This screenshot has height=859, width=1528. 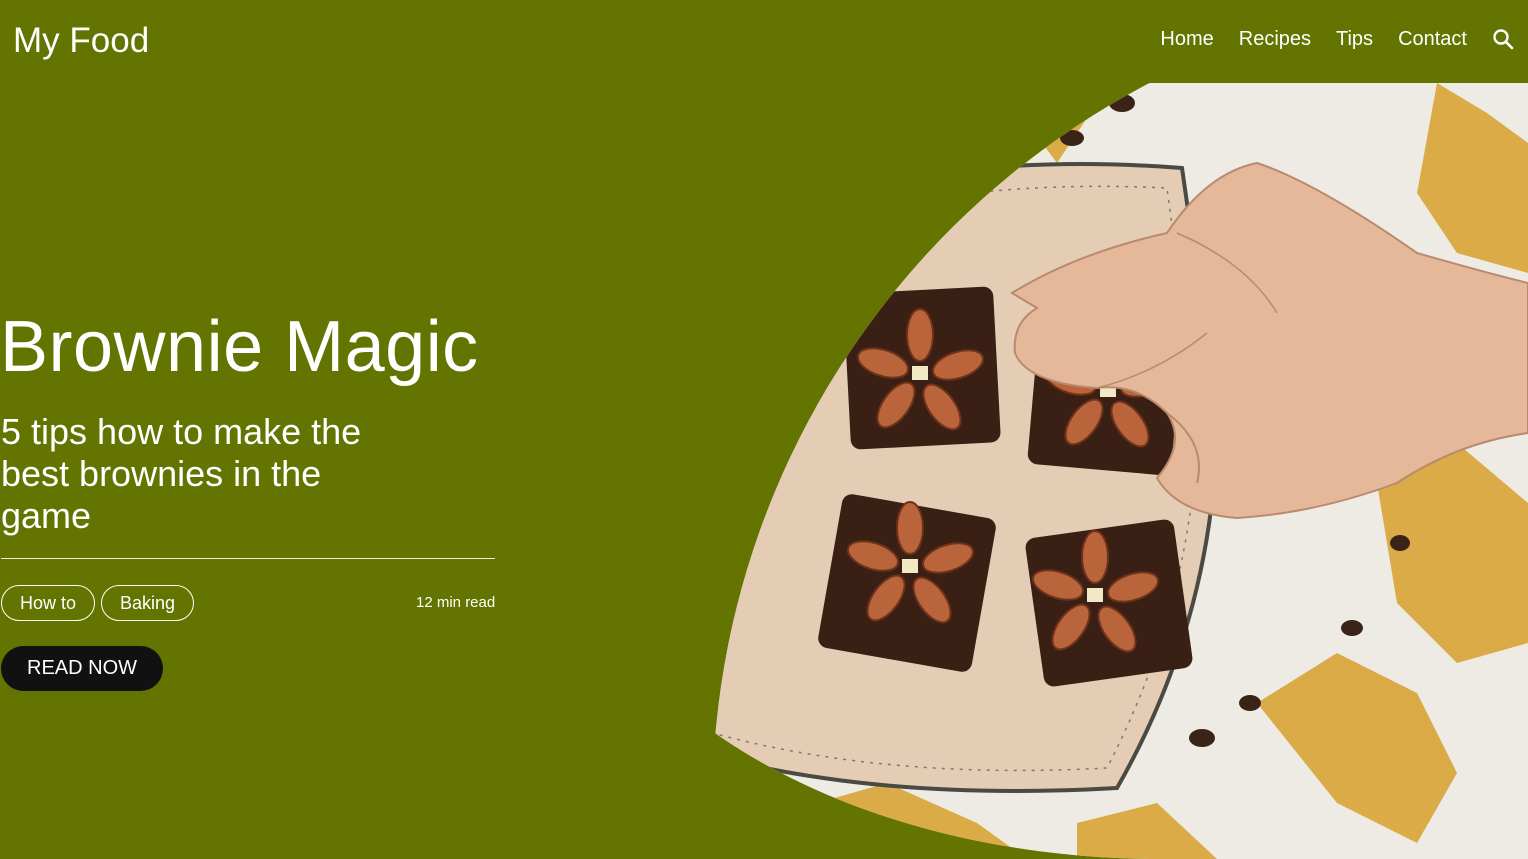 I want to click on tag-list: How to Baking, so click(x=100, y=603).